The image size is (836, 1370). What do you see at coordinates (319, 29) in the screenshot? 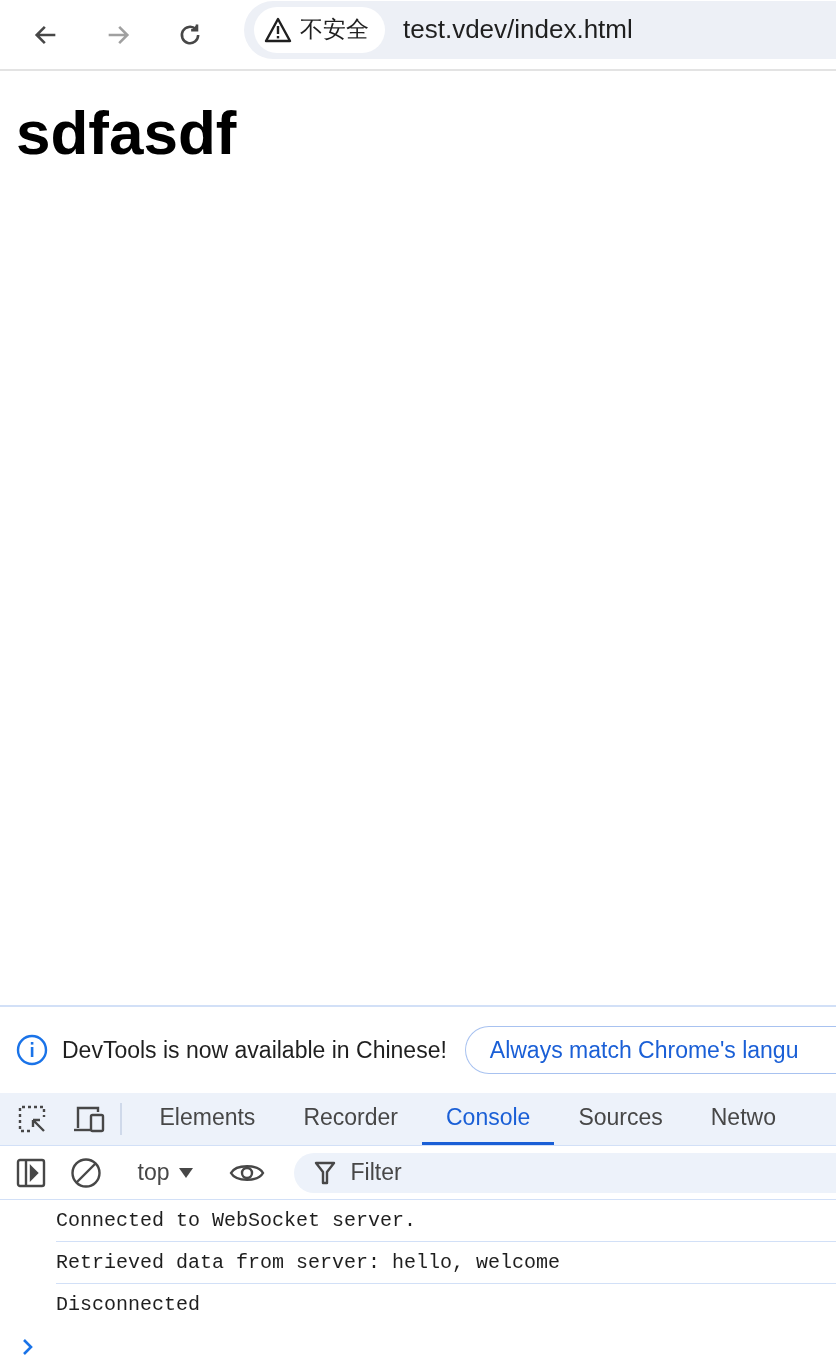
I see `security-chip: 不安全` at bounding box center [319, 29].